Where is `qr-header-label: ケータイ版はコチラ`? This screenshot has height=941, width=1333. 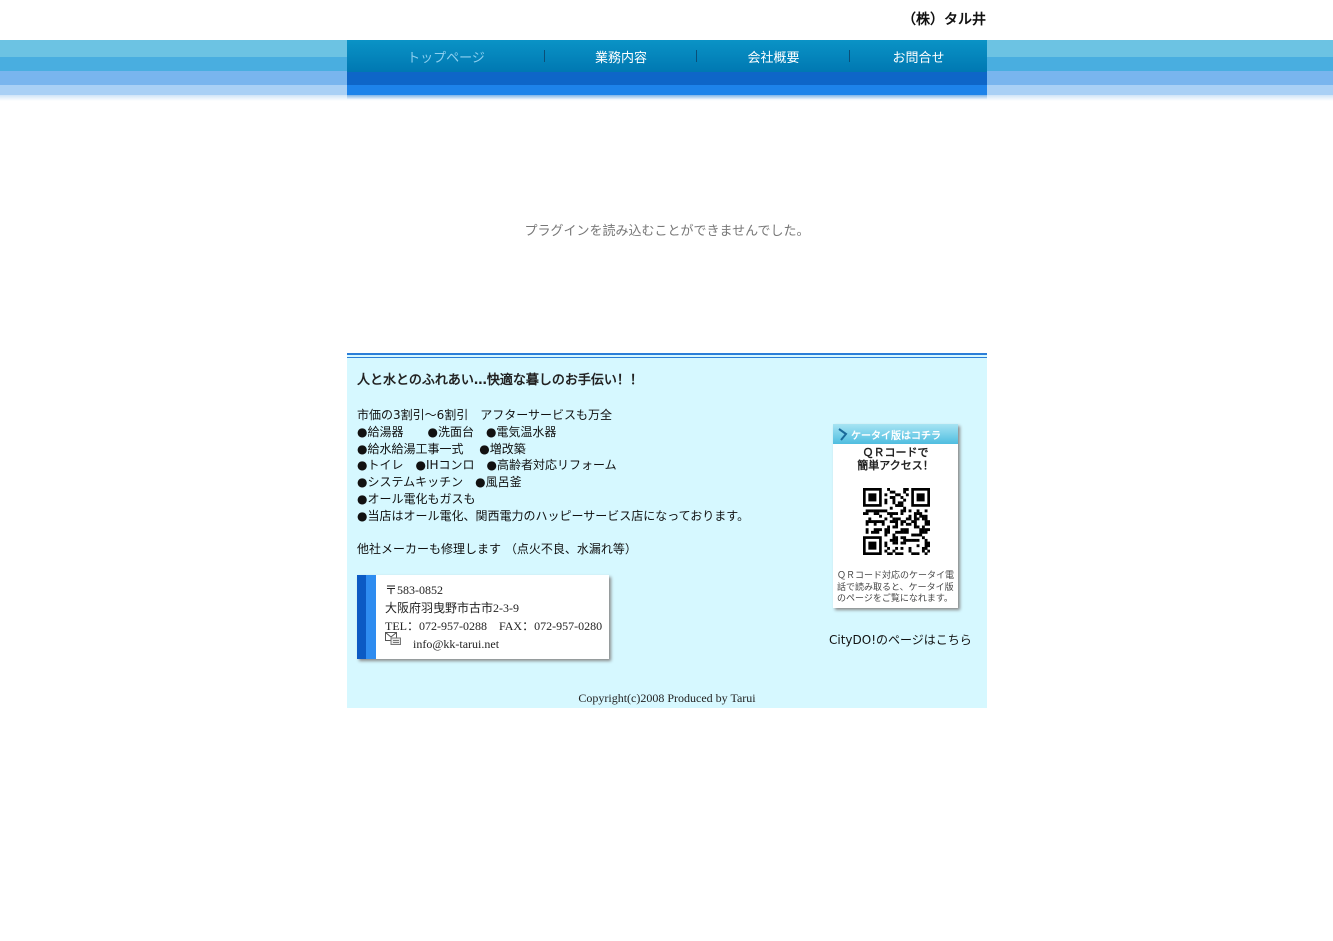 qr-header-label: ケータイ版はコチラ is located at coordinates (896, 436).